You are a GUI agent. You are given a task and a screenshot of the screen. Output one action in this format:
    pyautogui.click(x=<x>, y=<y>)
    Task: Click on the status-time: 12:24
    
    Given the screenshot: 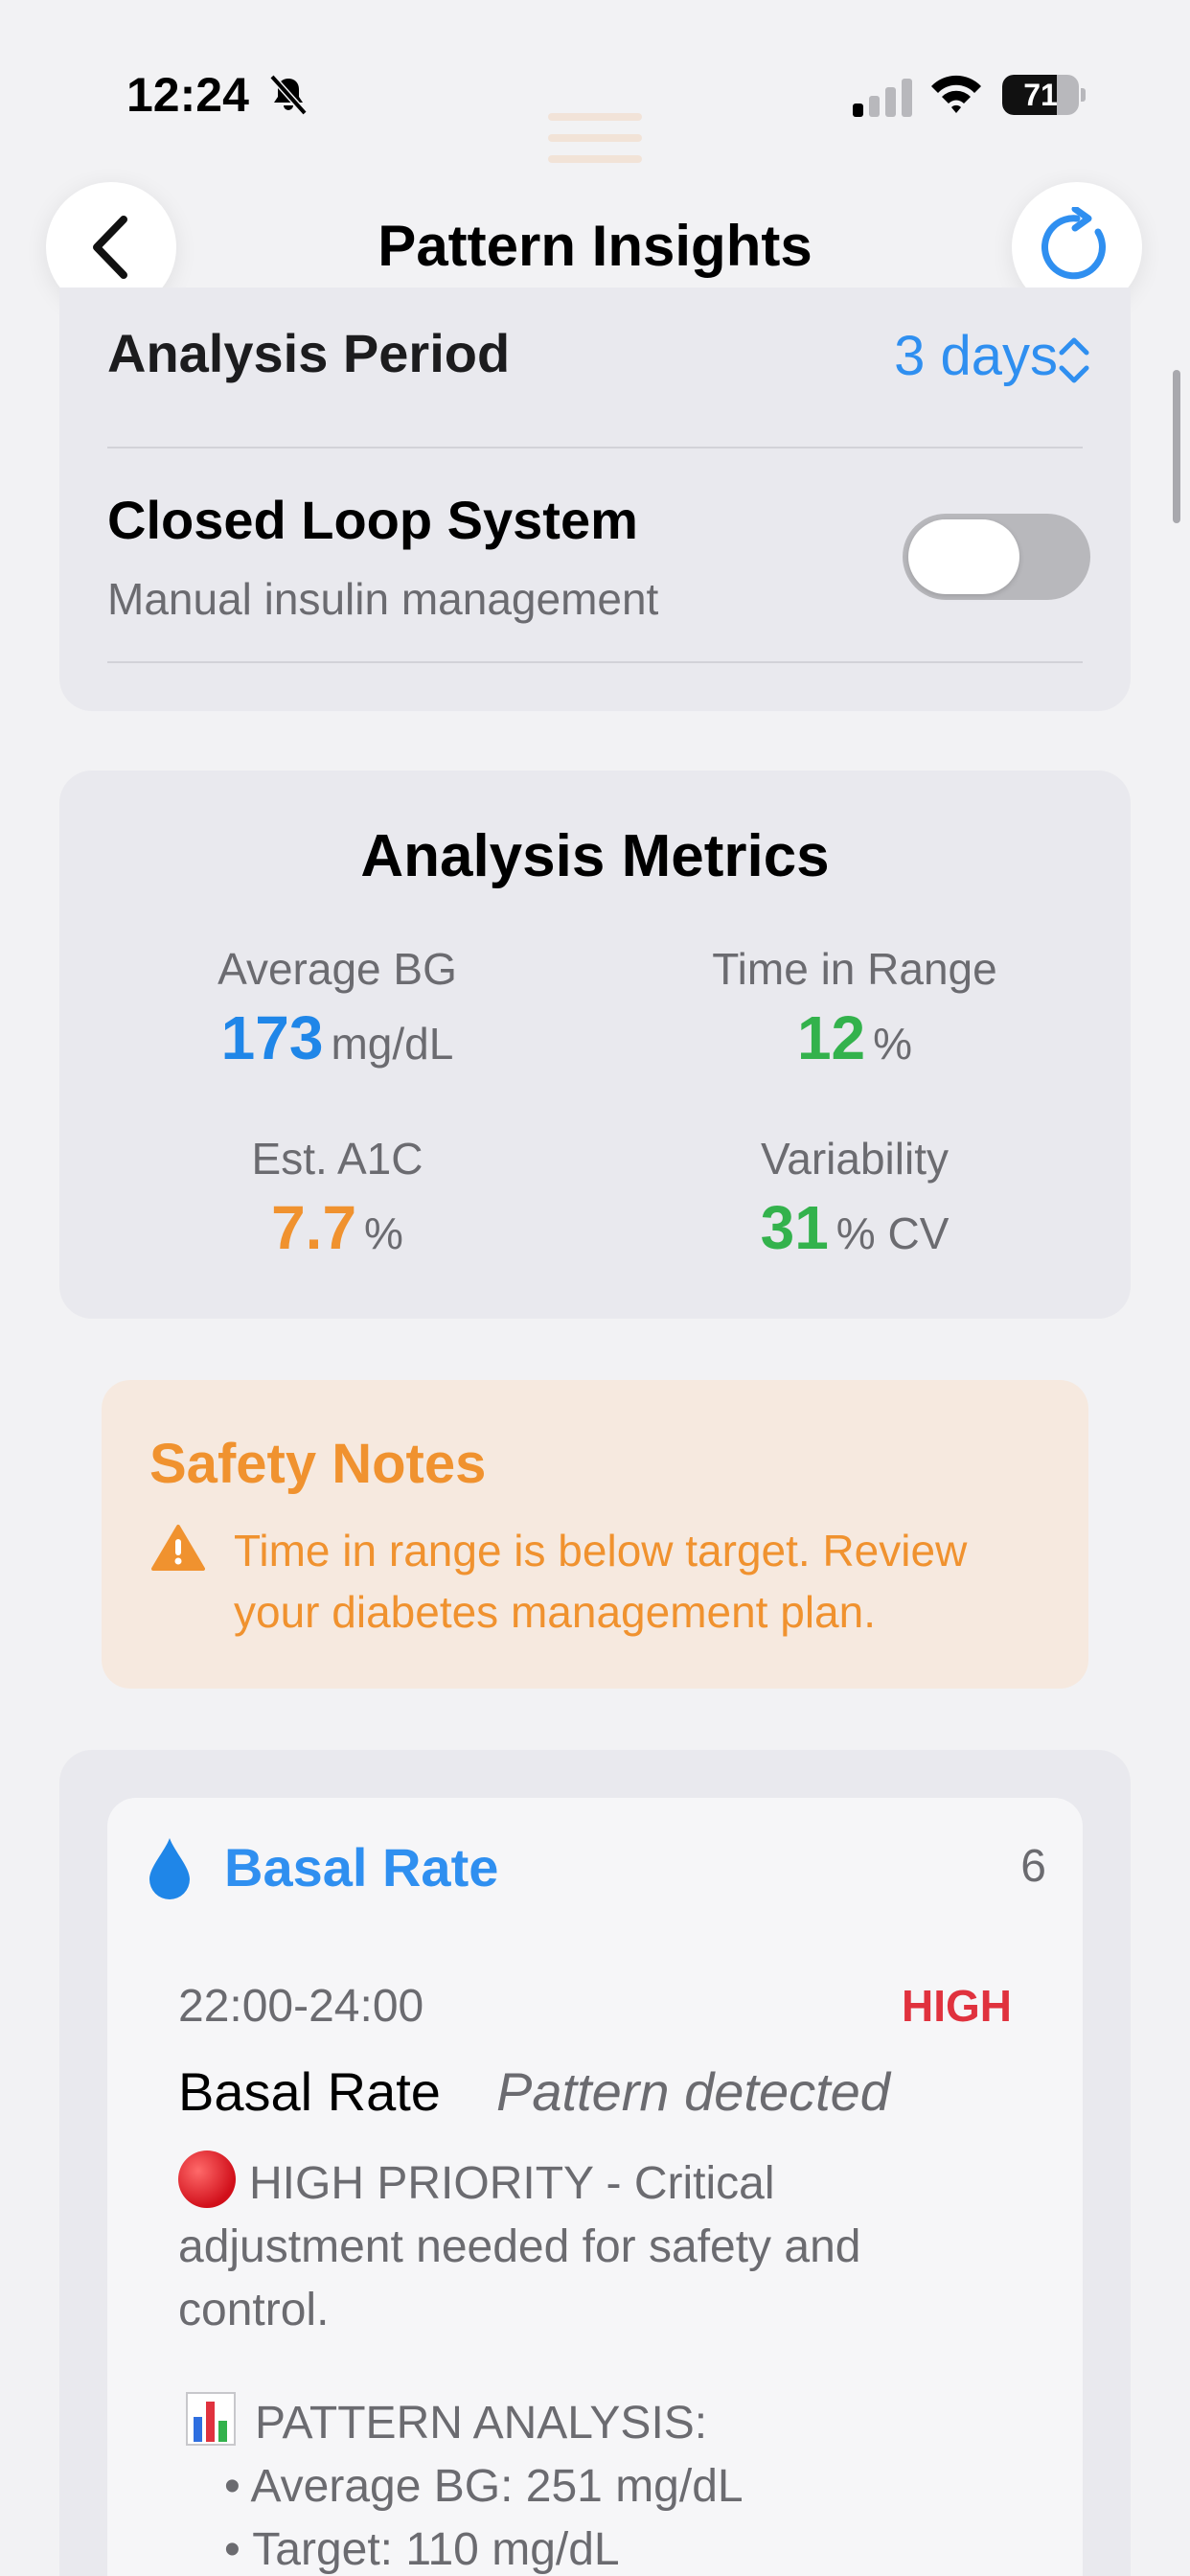 What is the action you would take?
    pyautogui.click(x=187, y=95)
    